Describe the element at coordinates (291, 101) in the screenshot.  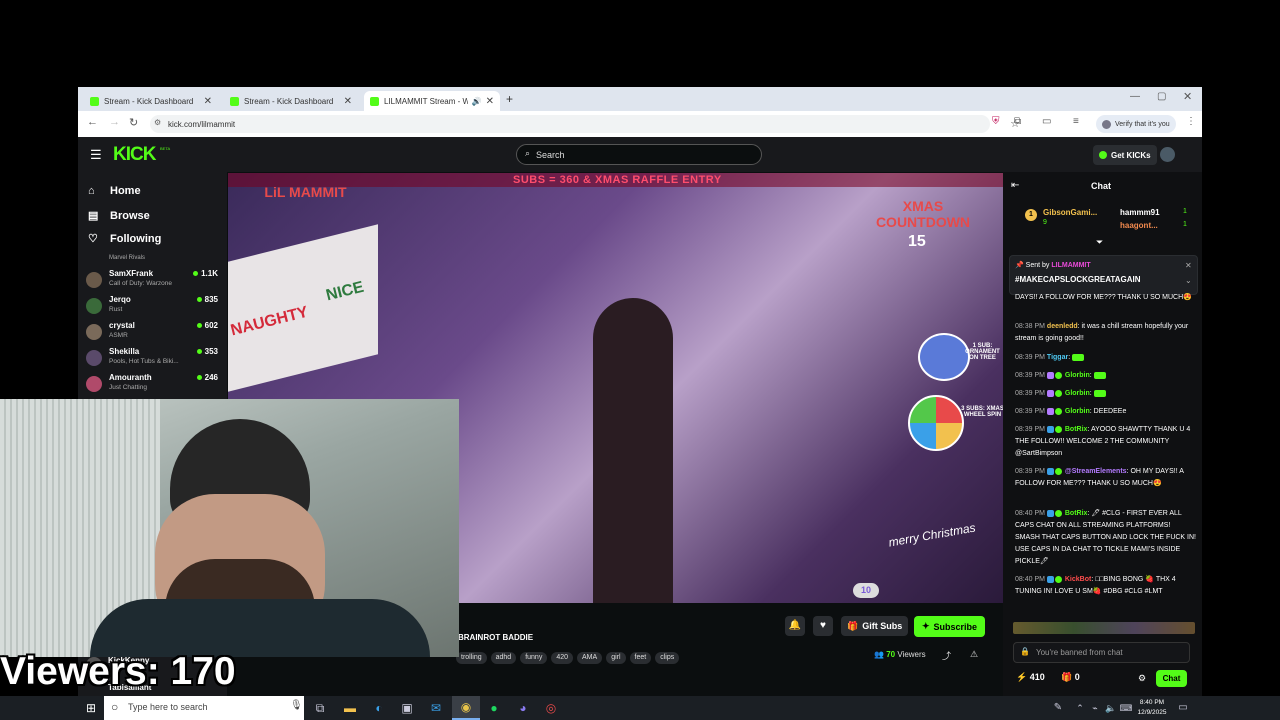
I see `browser-tab-2: Stream - Kick Dashboard ✕` at that location.